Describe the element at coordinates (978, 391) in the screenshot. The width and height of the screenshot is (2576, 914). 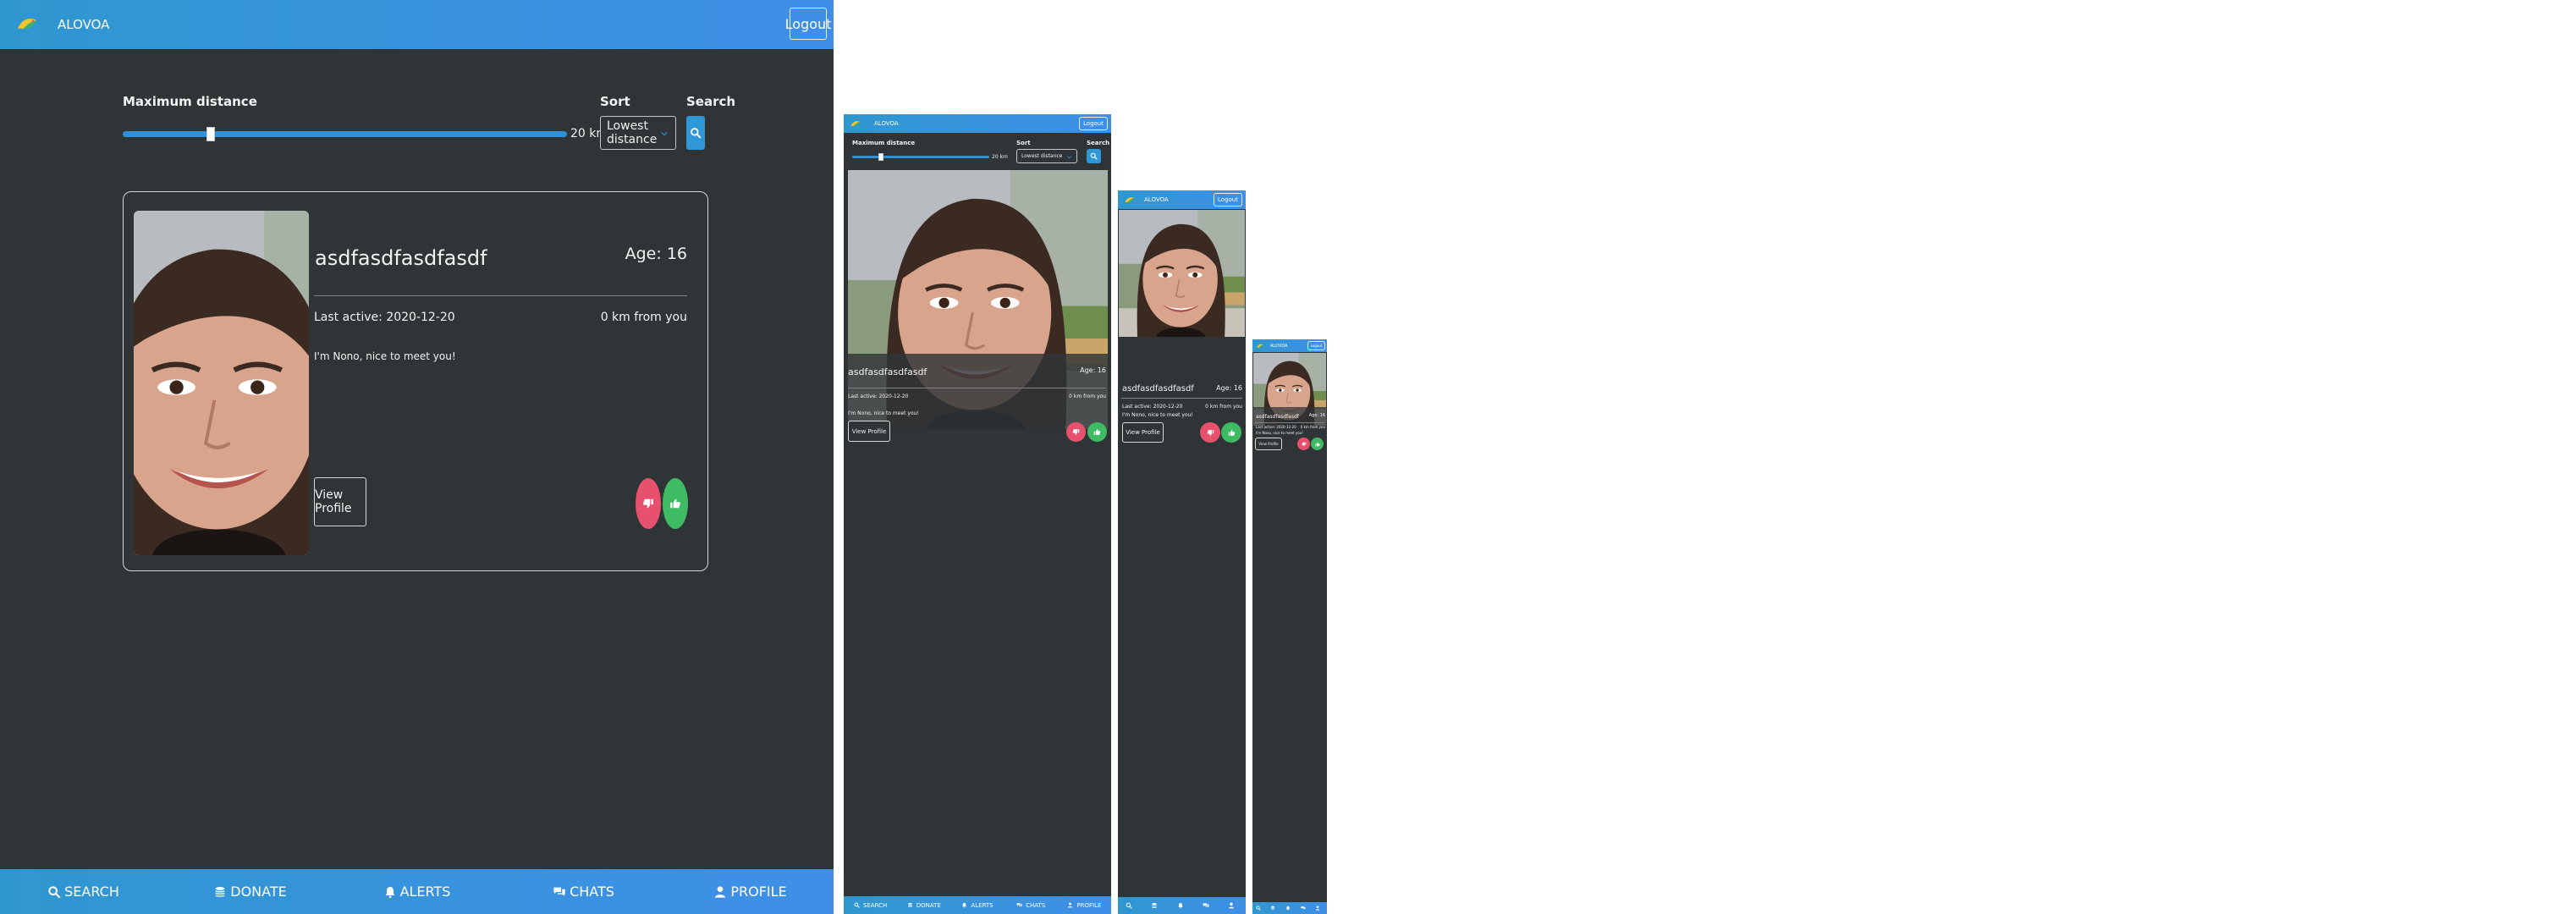
I see `profile-overlay` at that location.